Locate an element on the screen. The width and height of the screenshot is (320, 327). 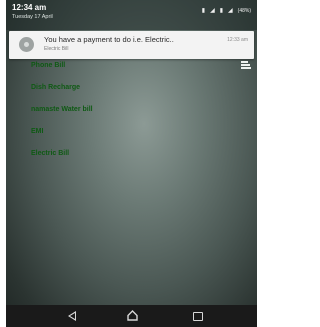
menu-icon is located at coordinates (246, 65).